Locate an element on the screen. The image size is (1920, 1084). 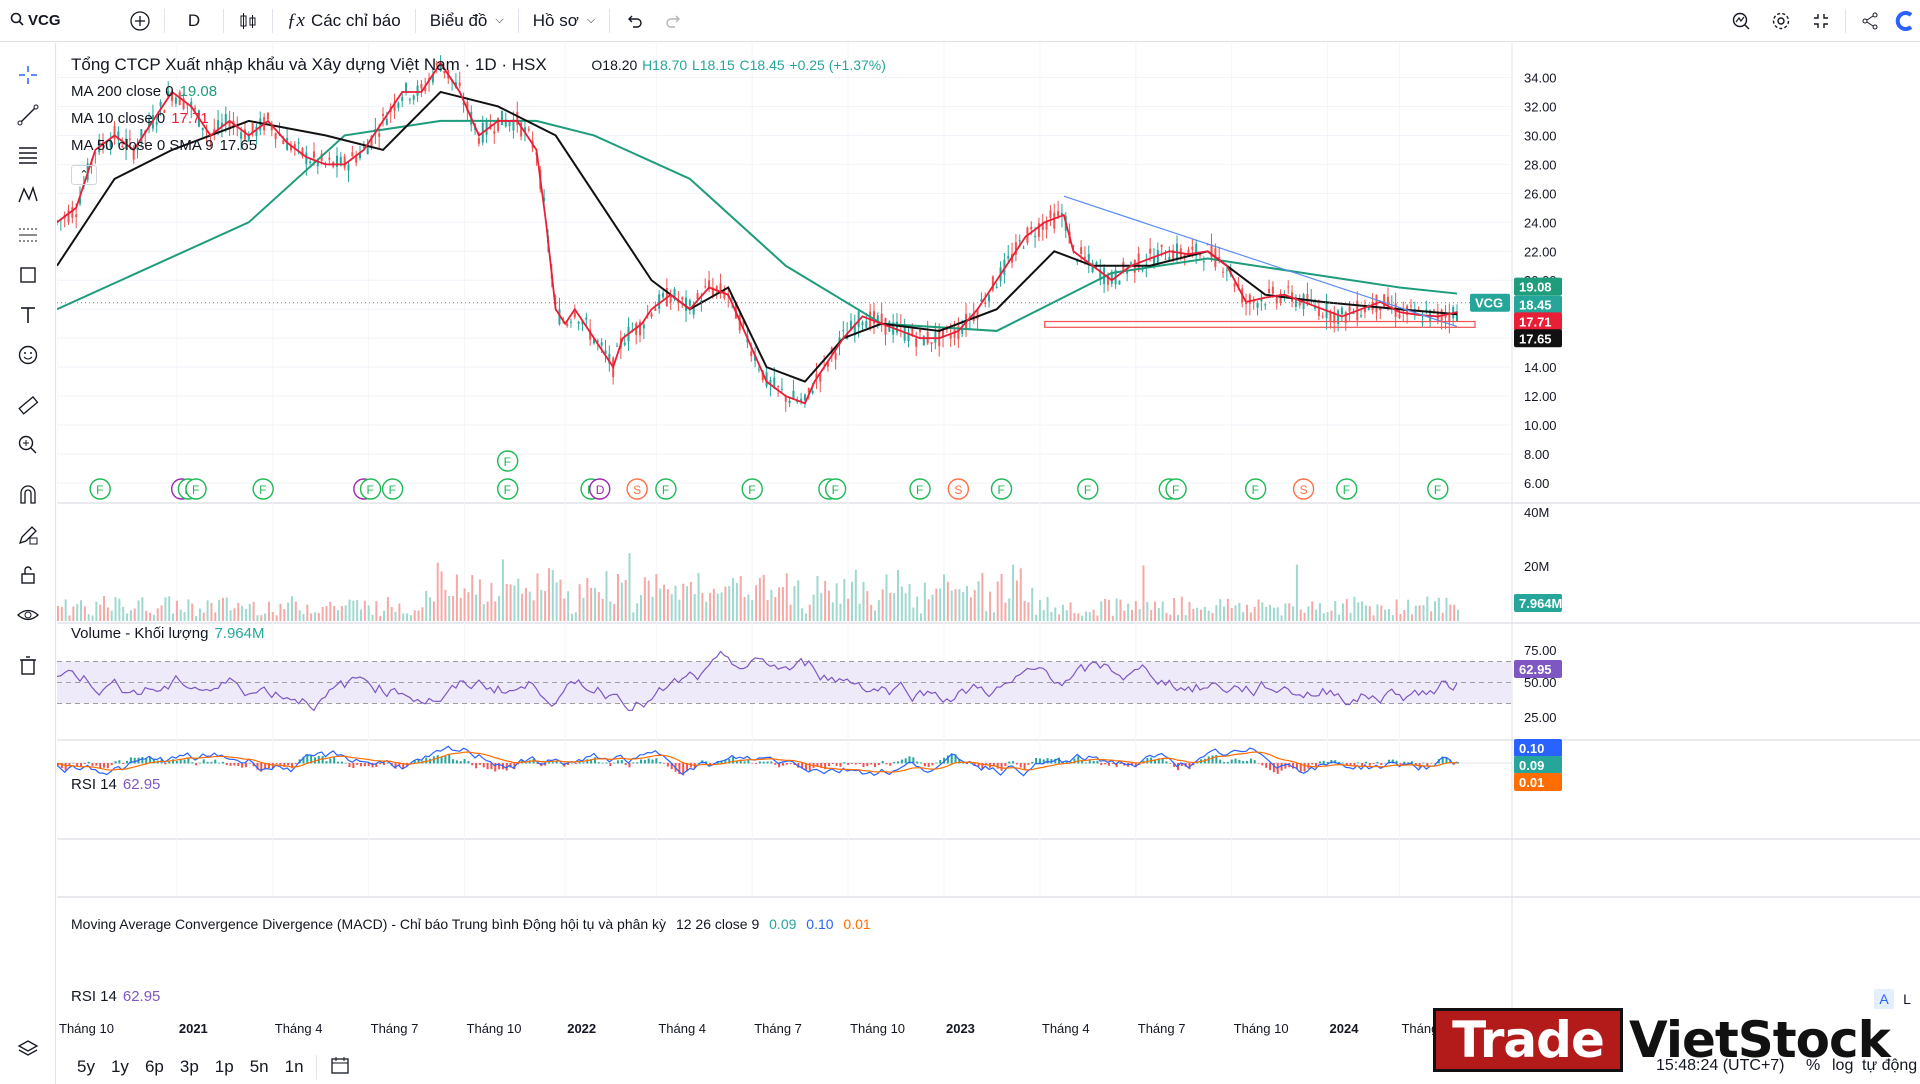
range-button-1n: 1n is located at coordinates (294, 1067).